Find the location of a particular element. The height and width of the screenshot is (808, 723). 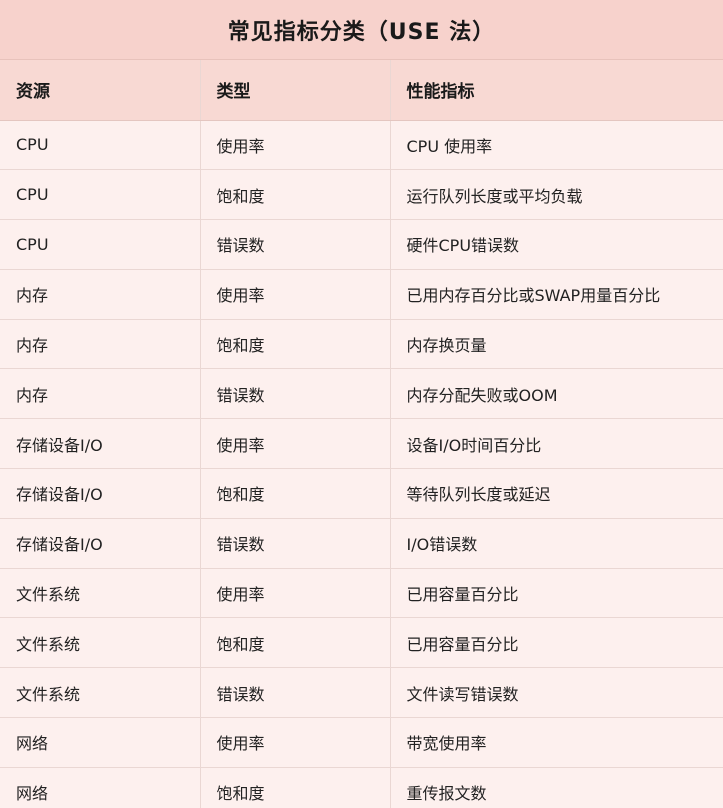

column-header-type: 类型 is located at coordinates (295, 90).